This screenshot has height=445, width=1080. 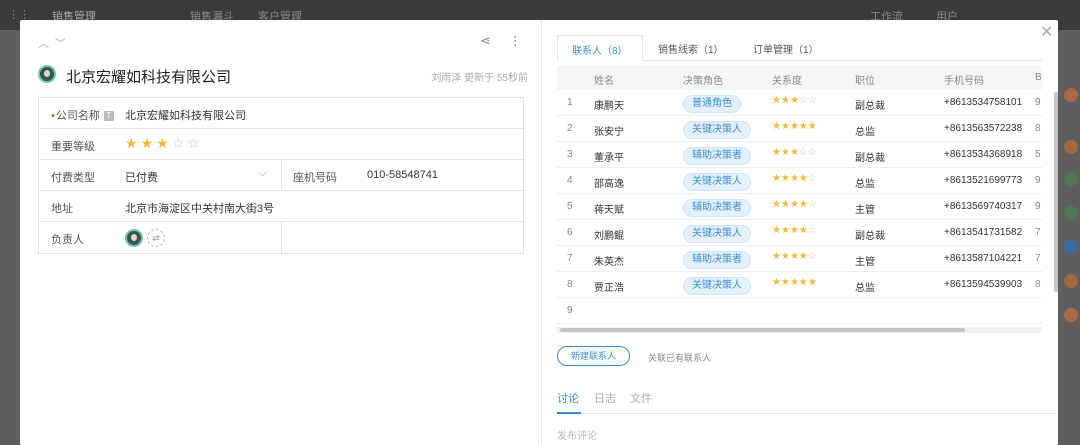 I want to click on comment-input: 发布评论, so click(x=577, y=434).